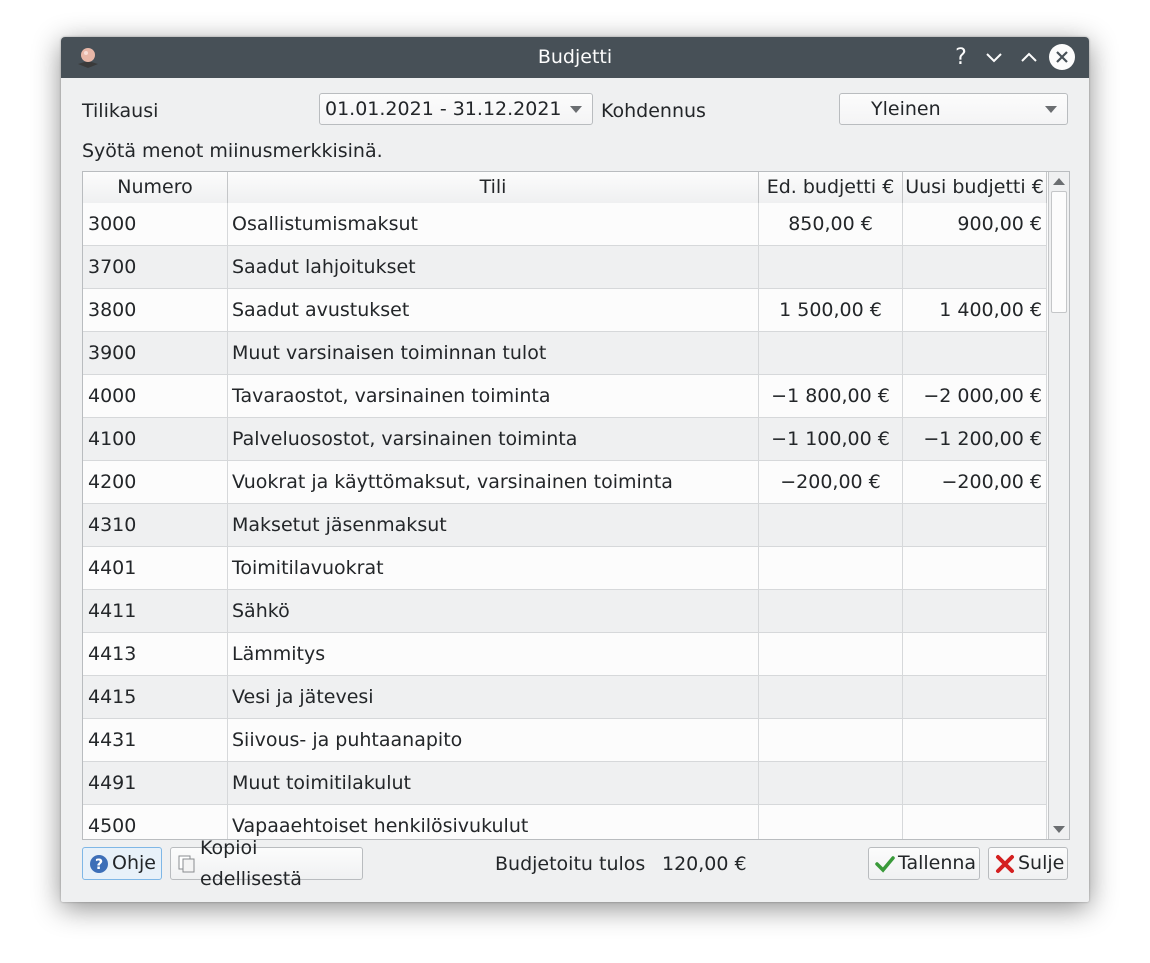 The width and height of the screenshot is (1150, 963). Describe the element at coordinates (155, 482) in the screenshot. I see `cell-numero: 4200` at that location.